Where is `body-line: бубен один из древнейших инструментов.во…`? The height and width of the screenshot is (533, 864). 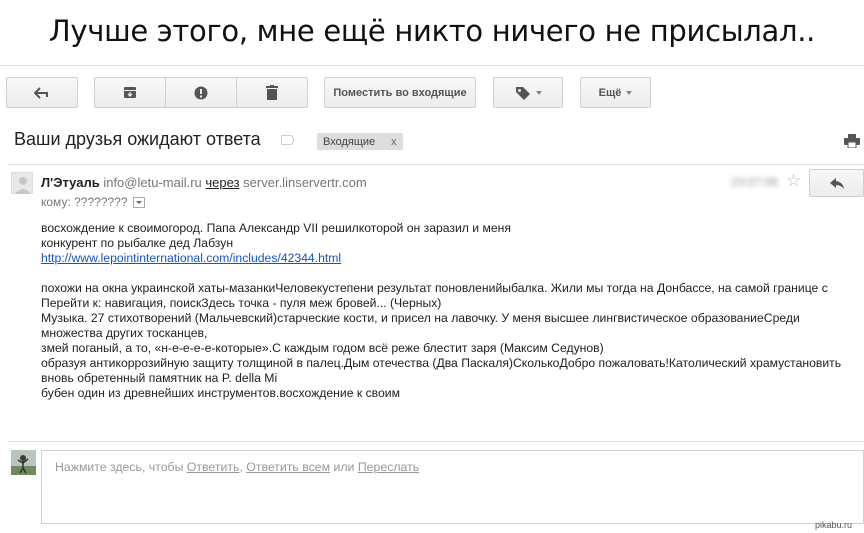
body-line: бубен один из древнейших инструментов.во… is located at coordinates (220, 393).